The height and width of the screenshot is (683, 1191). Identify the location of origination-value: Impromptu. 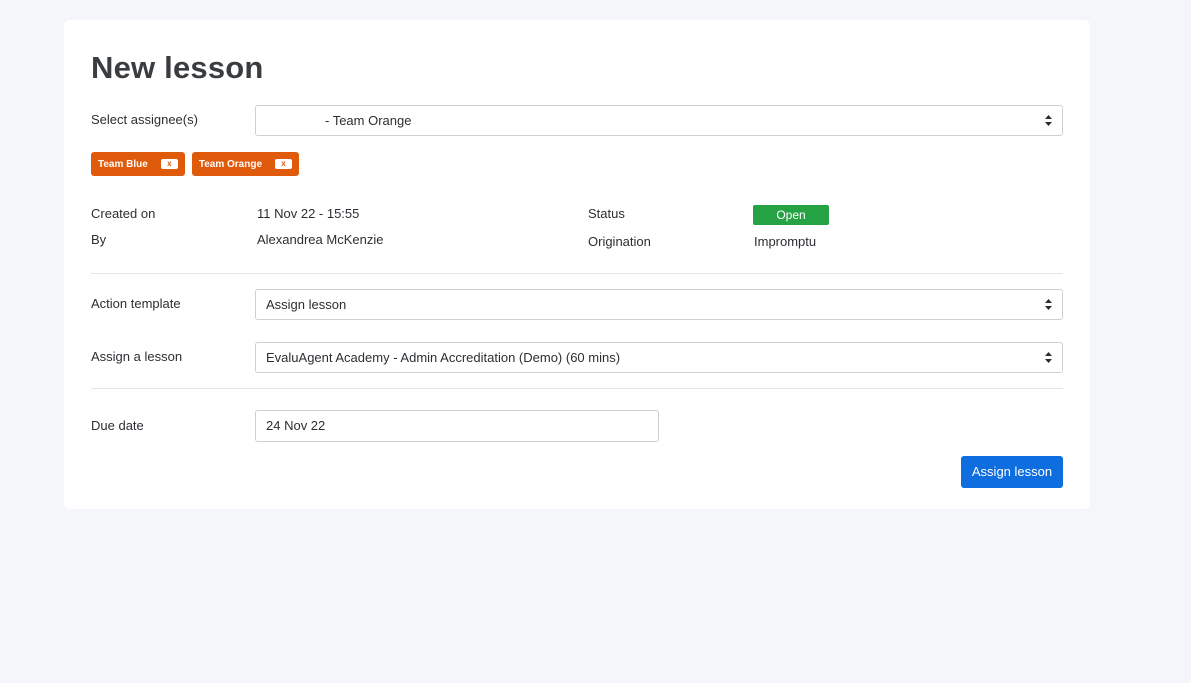
(785, 241).